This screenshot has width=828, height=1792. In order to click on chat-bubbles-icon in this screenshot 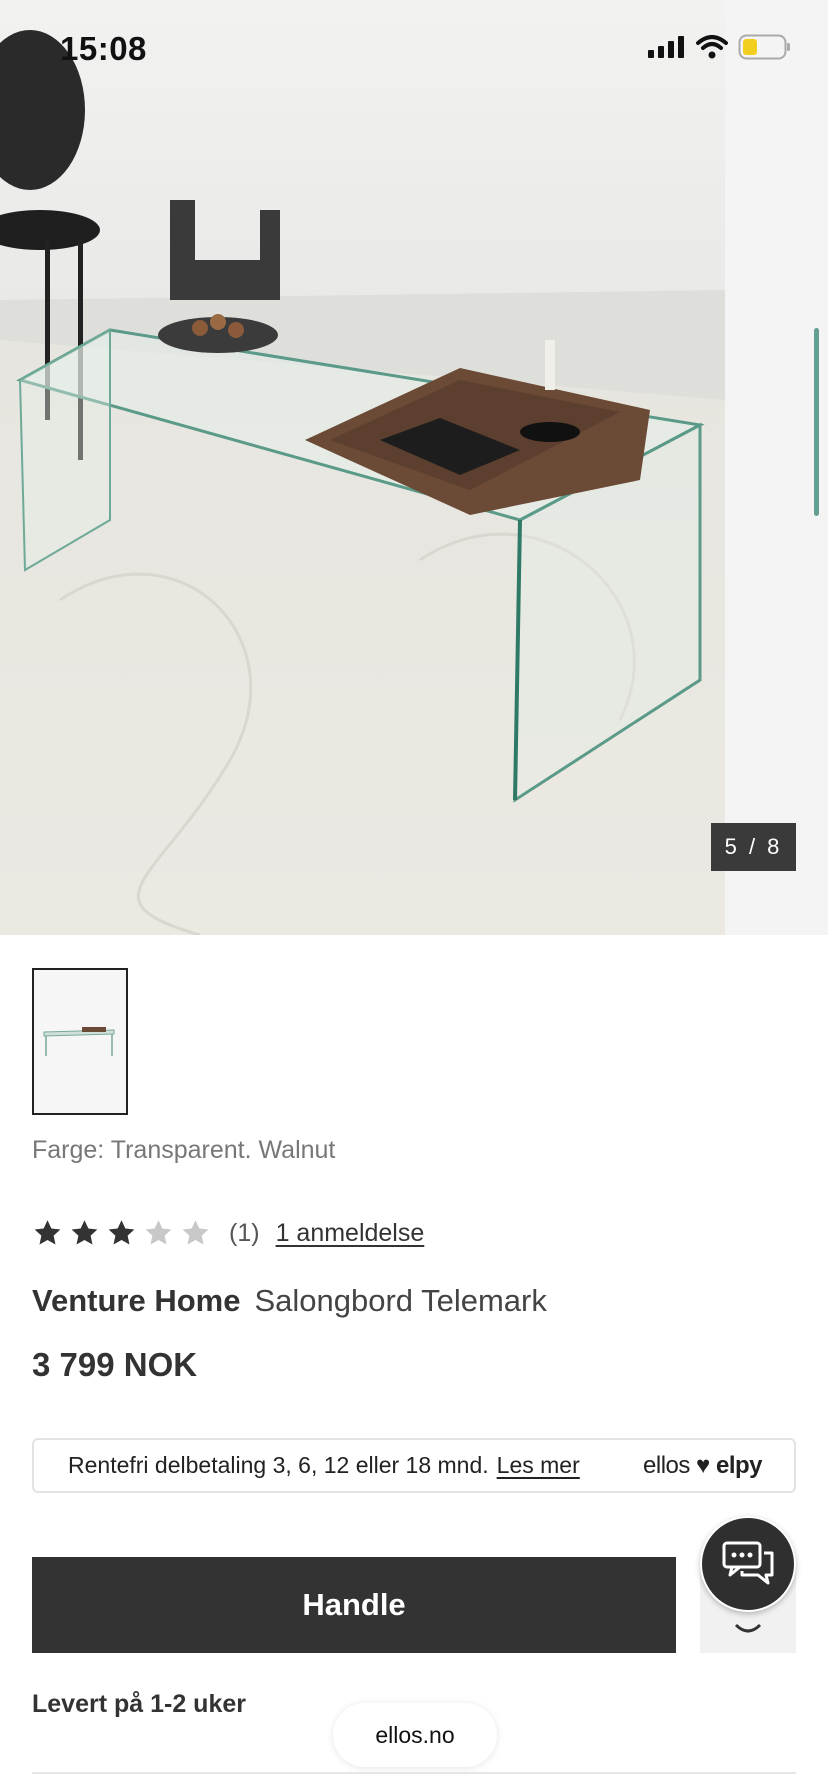, I will do `click(748, 1563)`.